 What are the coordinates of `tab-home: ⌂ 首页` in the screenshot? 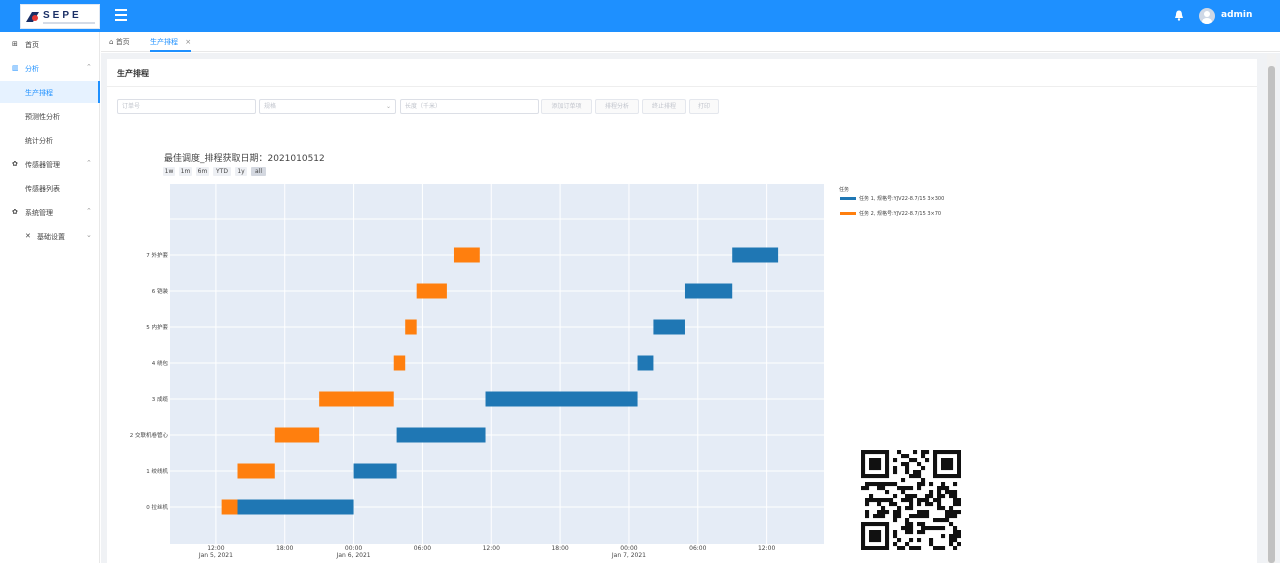 It's located at (119, 42).